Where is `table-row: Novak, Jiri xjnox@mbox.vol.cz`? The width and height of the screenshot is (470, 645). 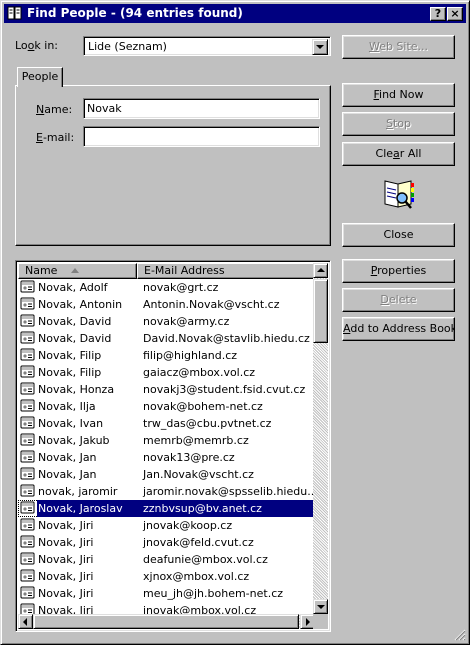
table-row: Novak, Jiri xjnox@mbox.vol.cz is located at coordinates (167, 576).